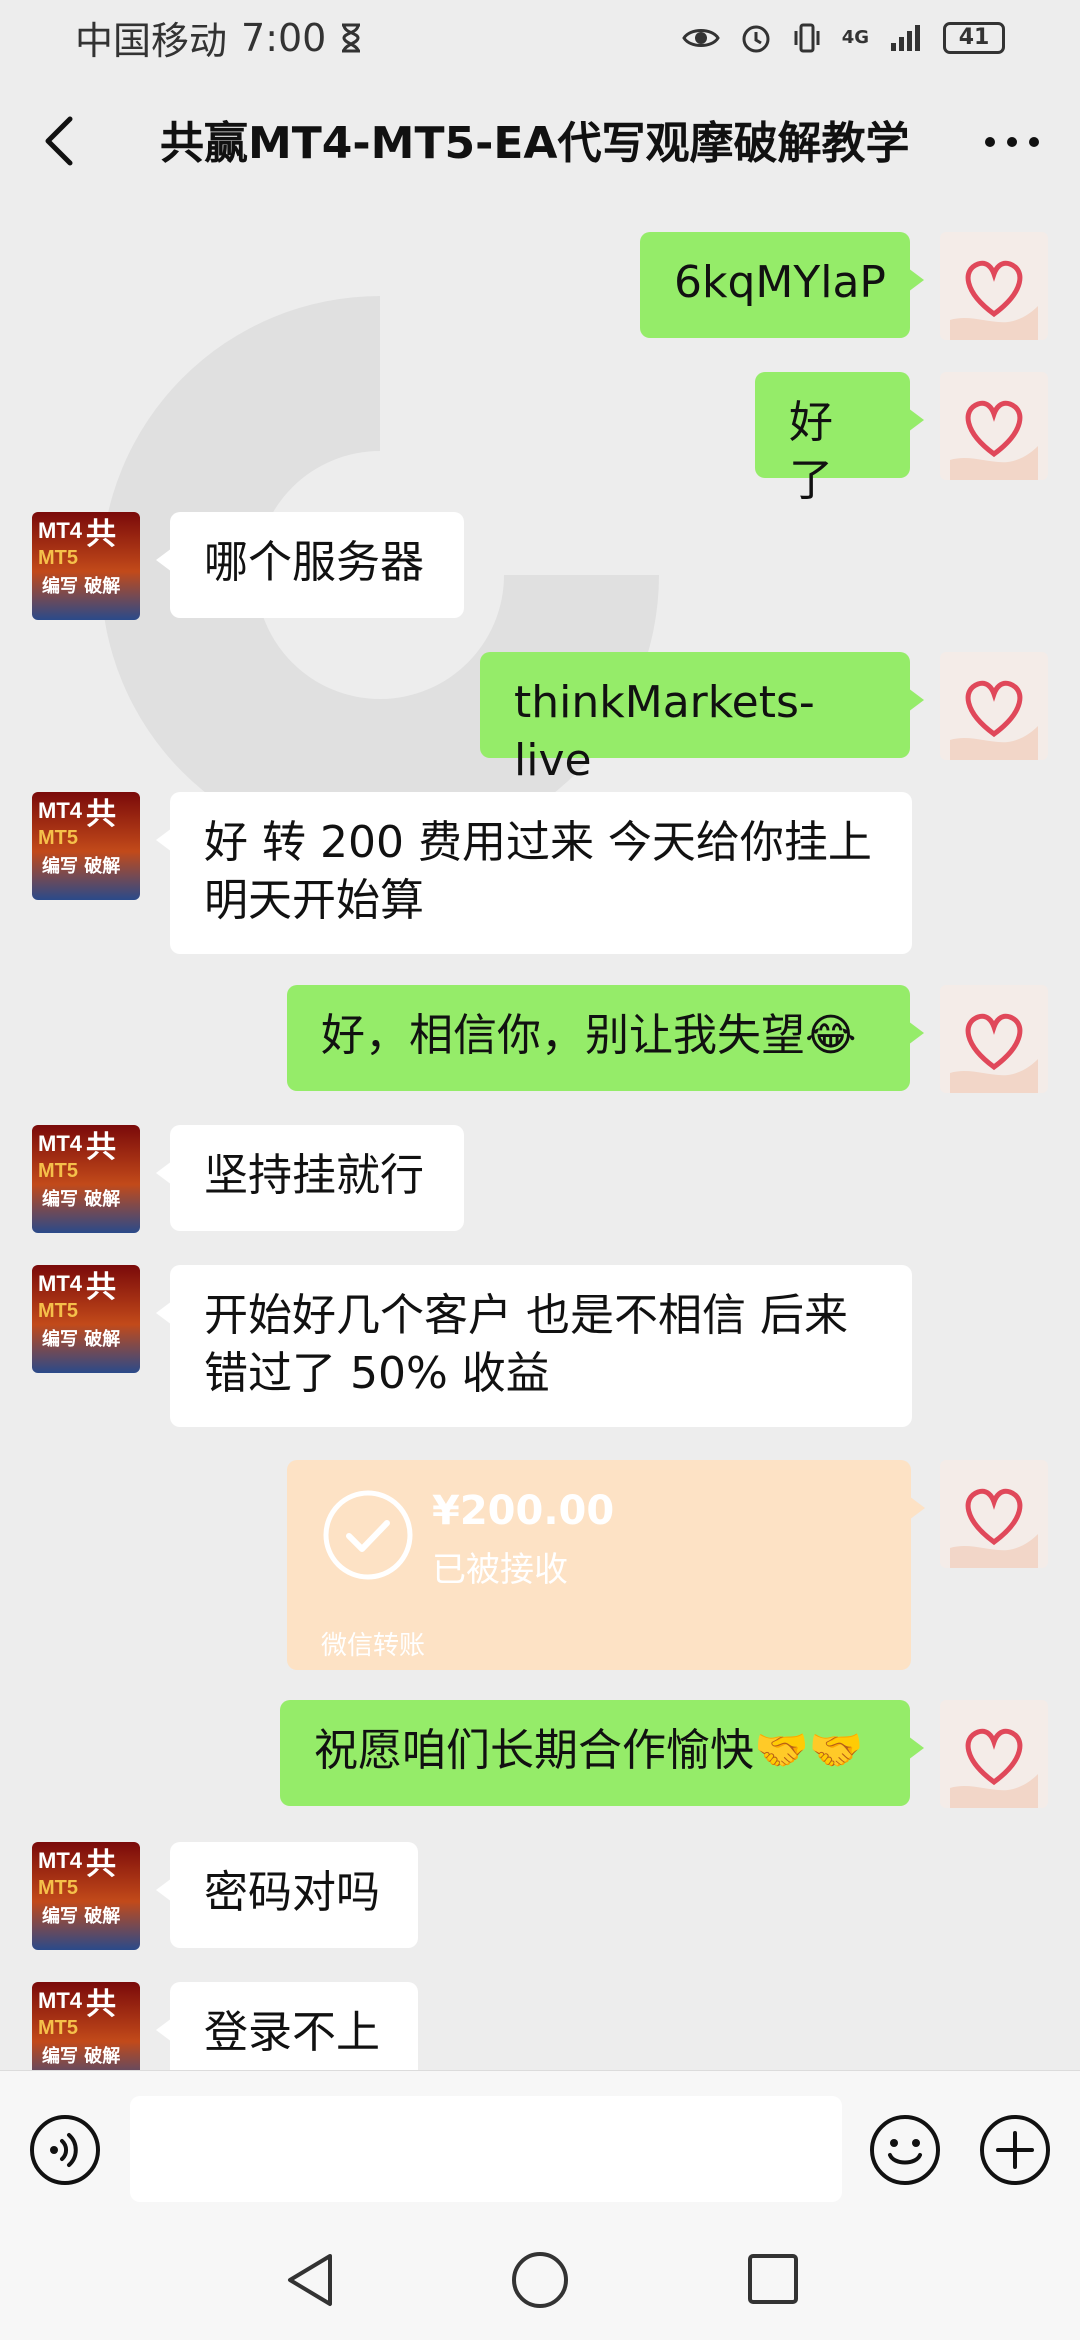 The height and width of the screenshot is (2340, 1080). Describe the element at coordinates (974, 37) in the screenshot. I see `battery-icon: 41` at that location.